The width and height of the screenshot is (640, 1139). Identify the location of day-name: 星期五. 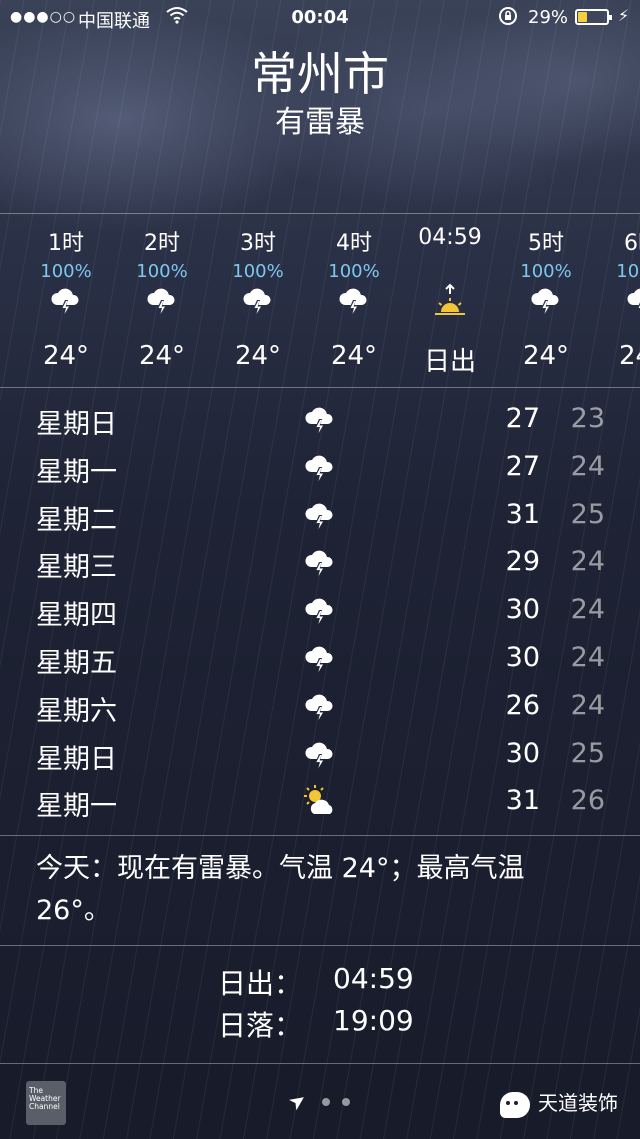
(76, 663).